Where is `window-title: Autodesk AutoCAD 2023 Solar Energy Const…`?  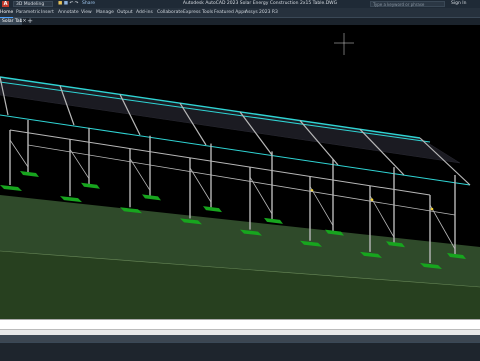
window-title: Autodesk AutoCAD 2023 Solar Energy Const… is located at coordinates (260, 3).